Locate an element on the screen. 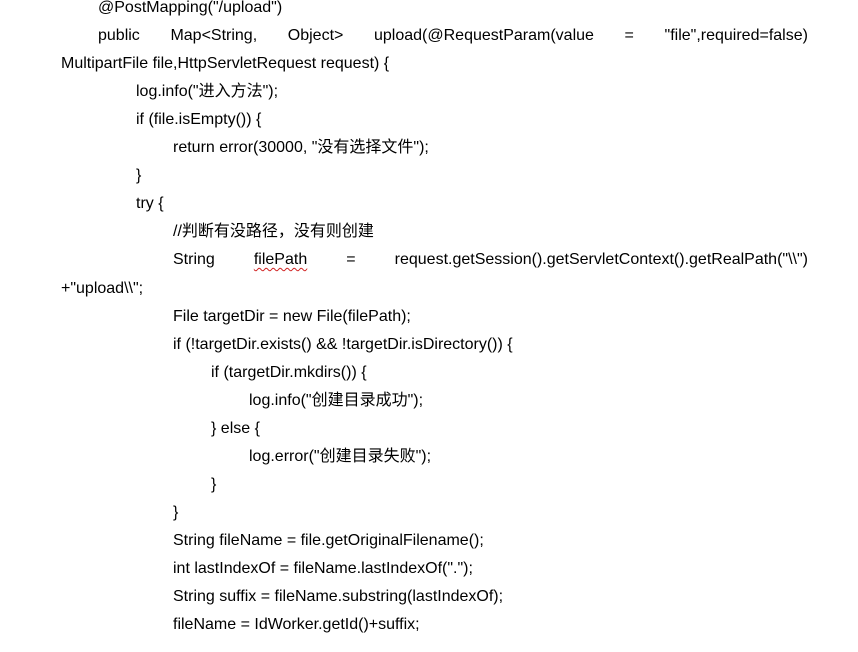 The width and height of the screenshot is (858, 652). code-token: Object> is located at coordinates (315, 35).